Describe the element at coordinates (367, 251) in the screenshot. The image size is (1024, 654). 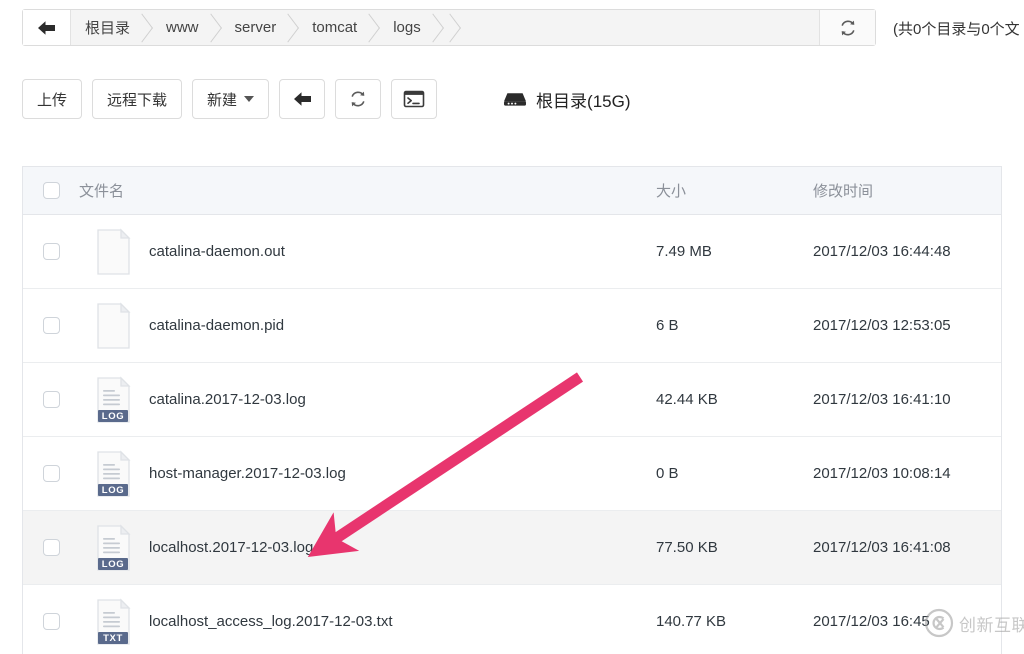
I see `file-name-cell: catalina-daemon.out` at that location.